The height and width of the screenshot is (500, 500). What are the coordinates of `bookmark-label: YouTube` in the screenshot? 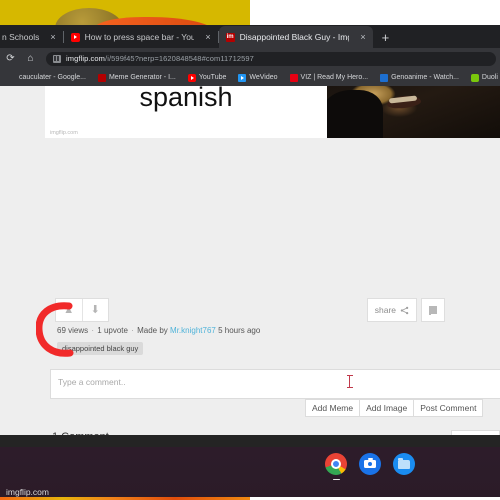 It's located at (212, 77).